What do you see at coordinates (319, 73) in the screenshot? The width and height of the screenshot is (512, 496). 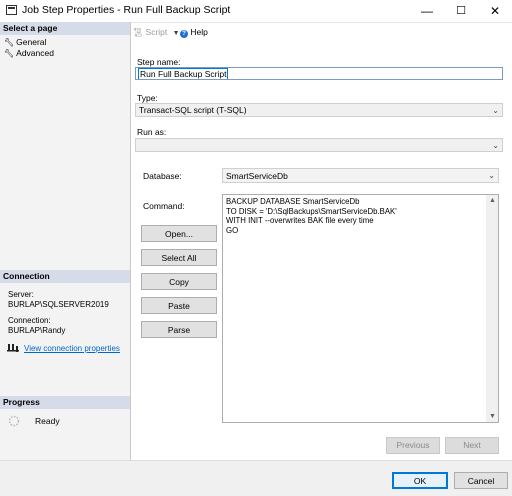 I see `step-name-input: Run Full Backup Script` at bounding box center [319, 73].